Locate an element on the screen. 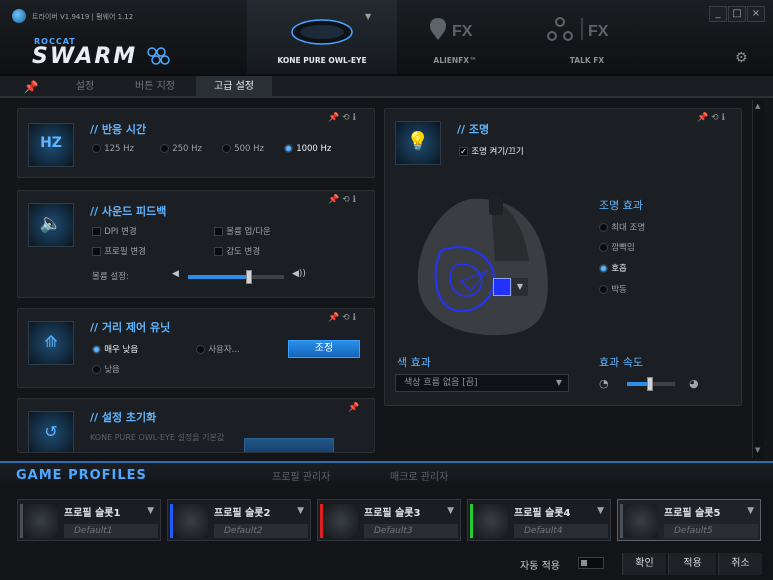 The height and width of the screenshot is (580, 773). maximize-button: □ is located at coordinates (737, 14).